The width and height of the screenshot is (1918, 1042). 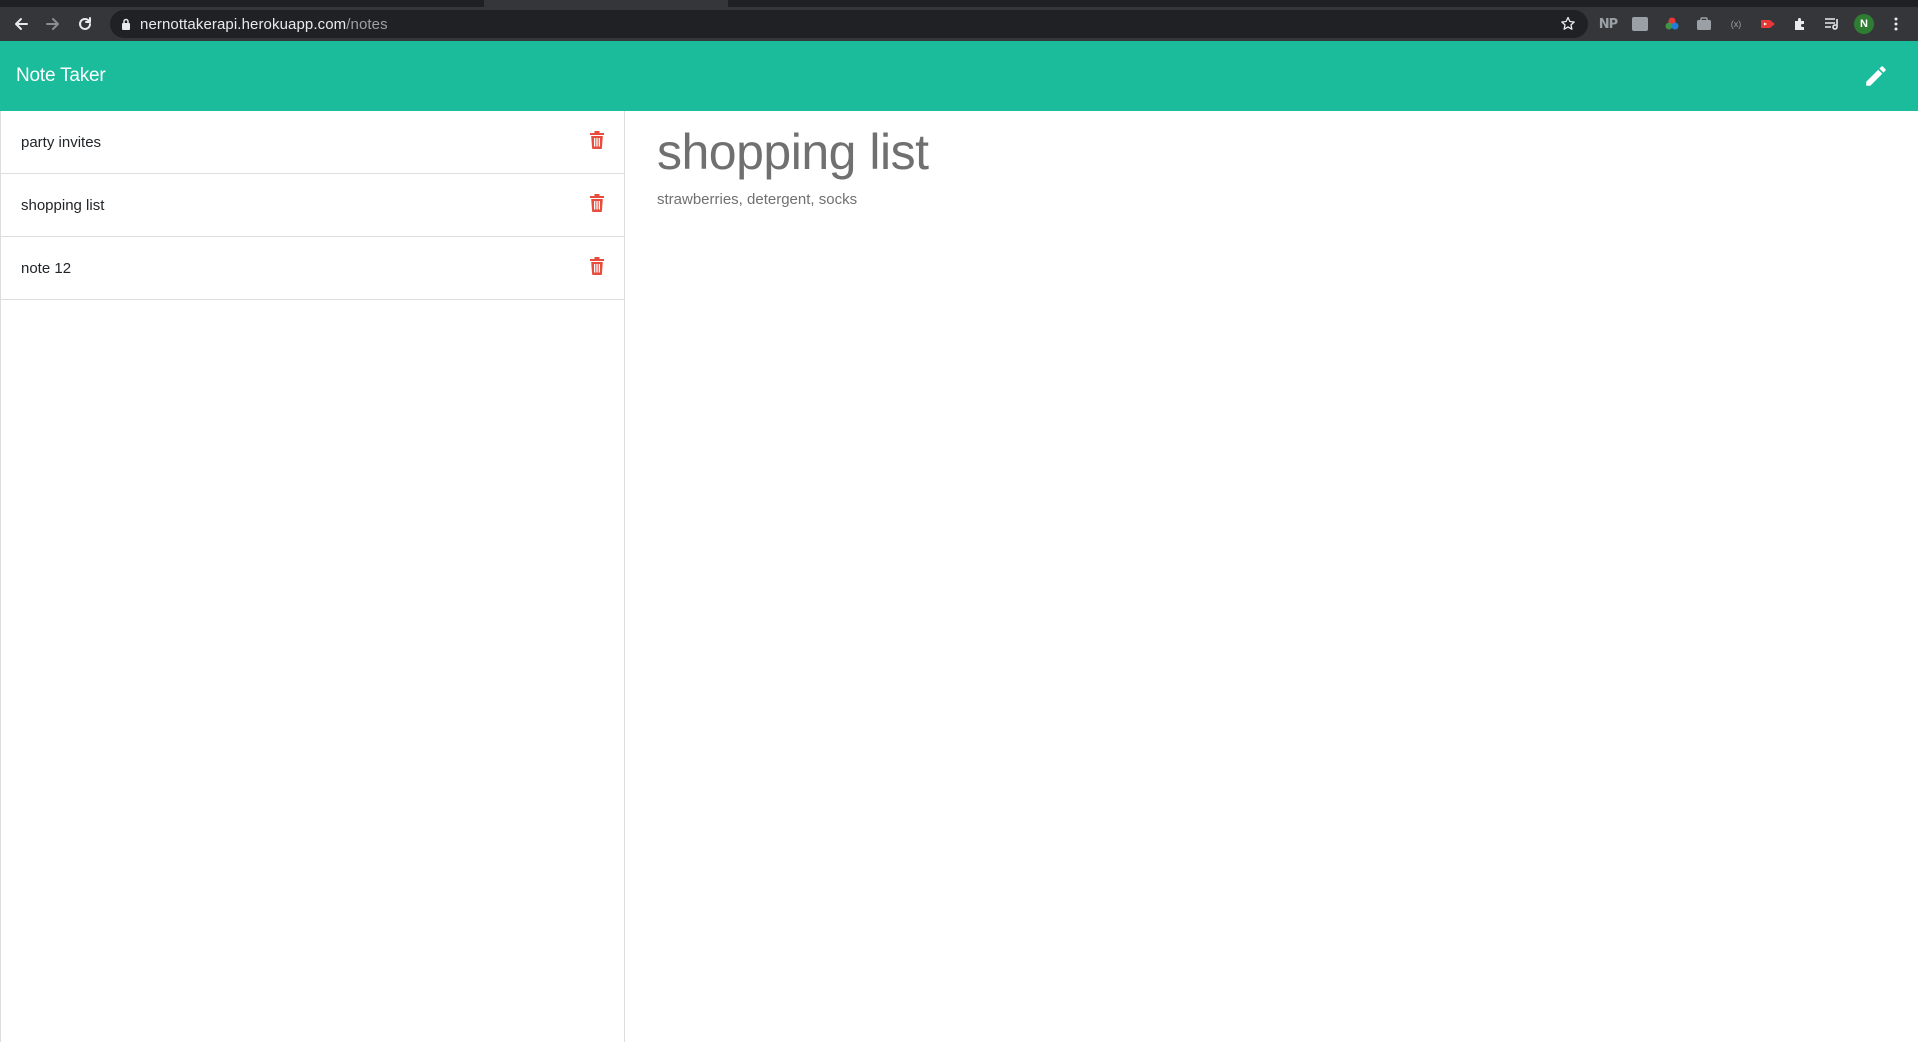 I want to click on translate-extension-icon, so click(x=1640, y=24).